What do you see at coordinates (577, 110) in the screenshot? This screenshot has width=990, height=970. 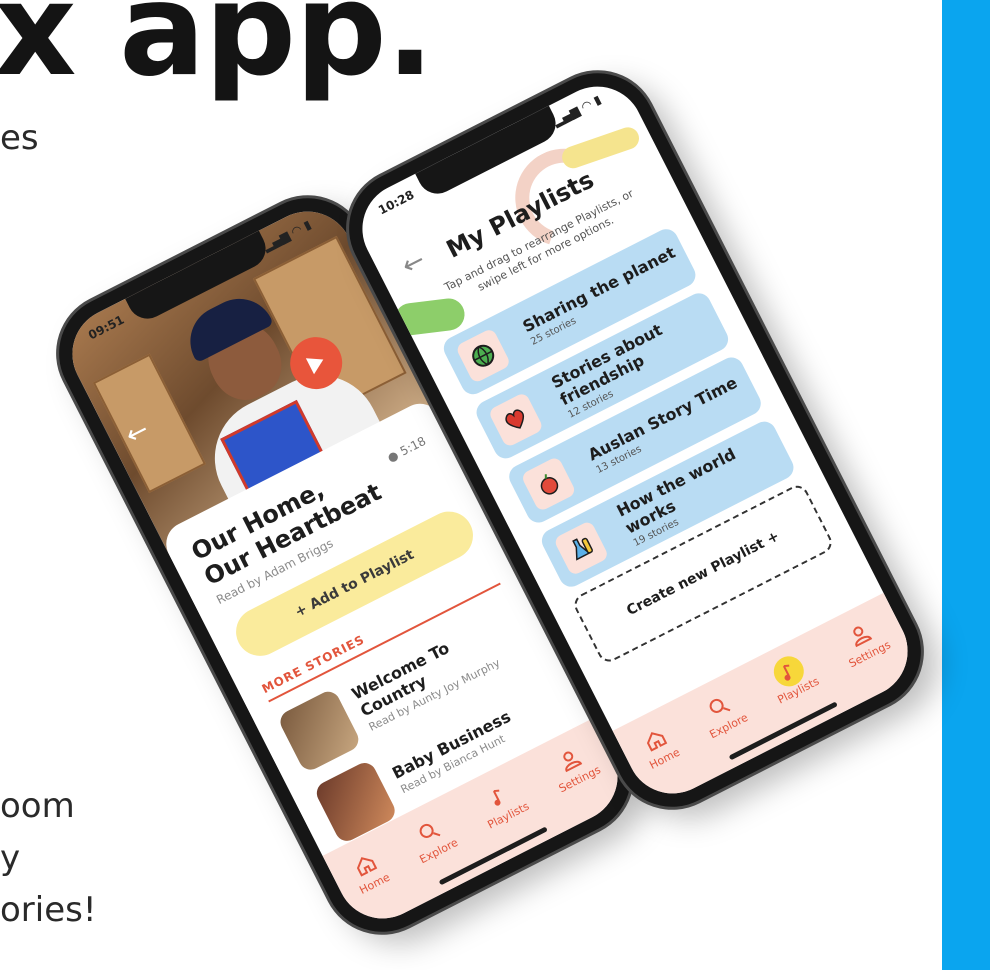 I see `status-icons: ▂▄▆ ◠ ▮` at bounding box center [577, 110].